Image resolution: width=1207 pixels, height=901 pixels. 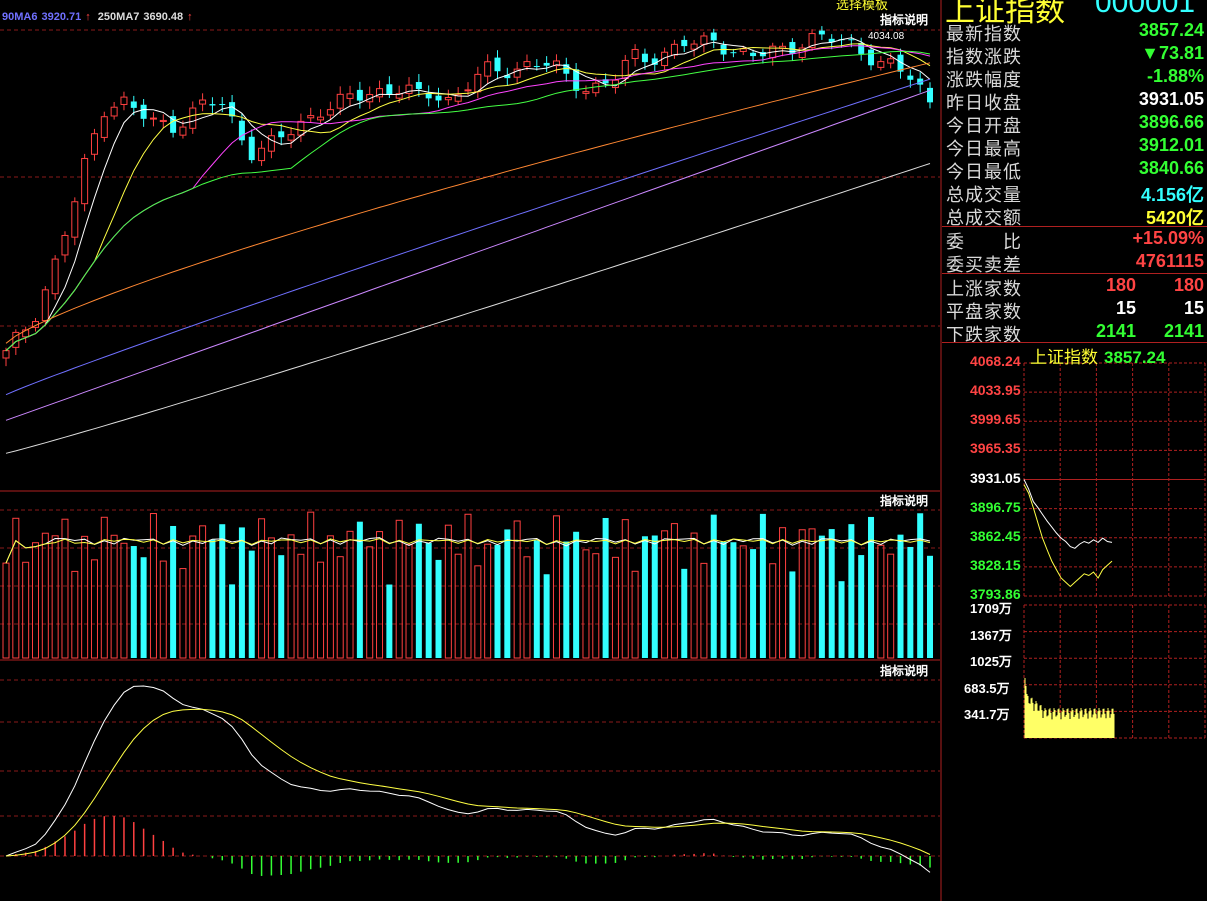 What do you see at coordinates (995, 506) in the screenshot?
I see `mini-price-tick: 3896.75` at bounding box center [995, 506].